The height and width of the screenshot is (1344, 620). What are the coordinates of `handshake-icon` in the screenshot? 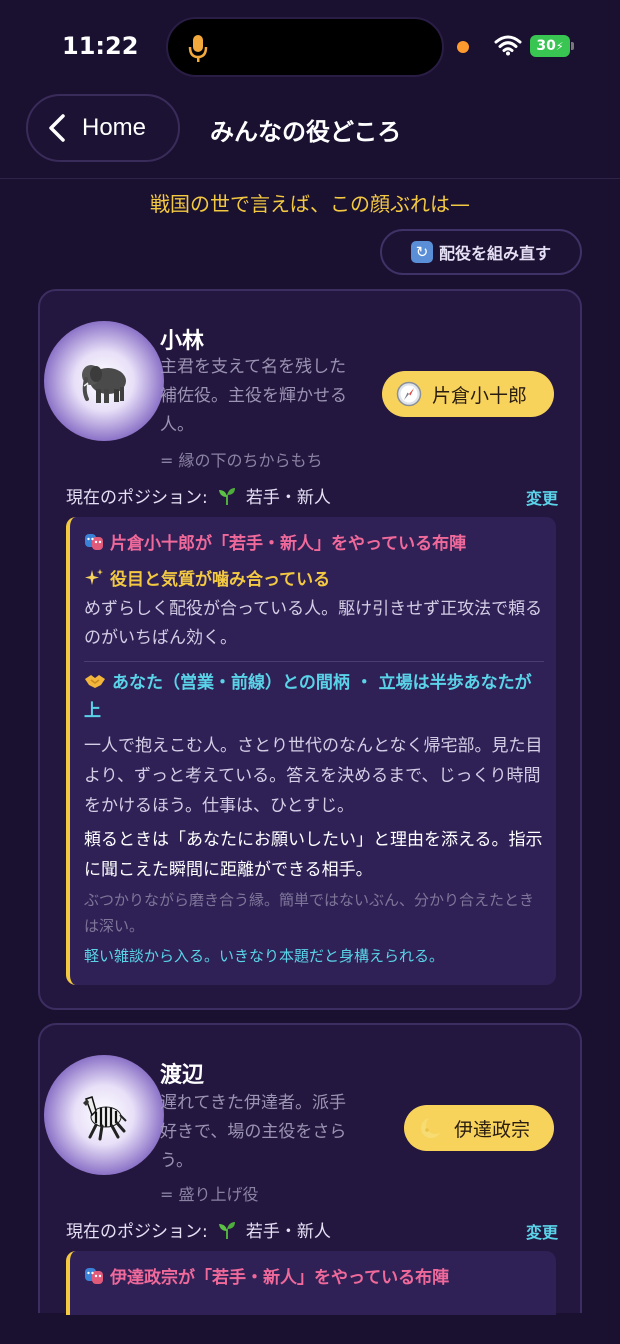 It's located at (95, 681).